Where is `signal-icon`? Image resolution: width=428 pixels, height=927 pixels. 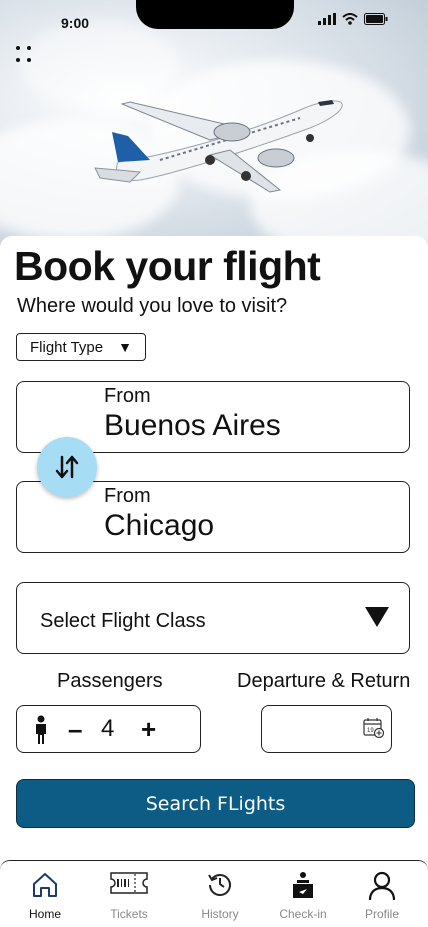
signal-icon is located at coordinates (327, 19).